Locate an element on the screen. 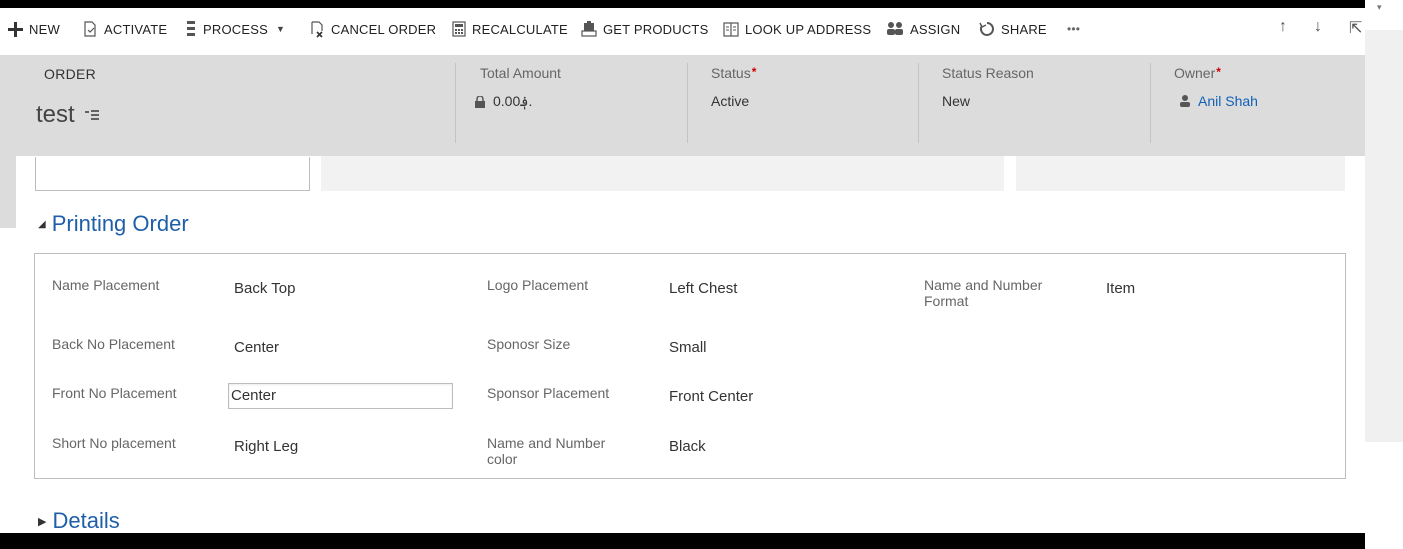  share-label: SHARE is located at coordinates (1024, 29).